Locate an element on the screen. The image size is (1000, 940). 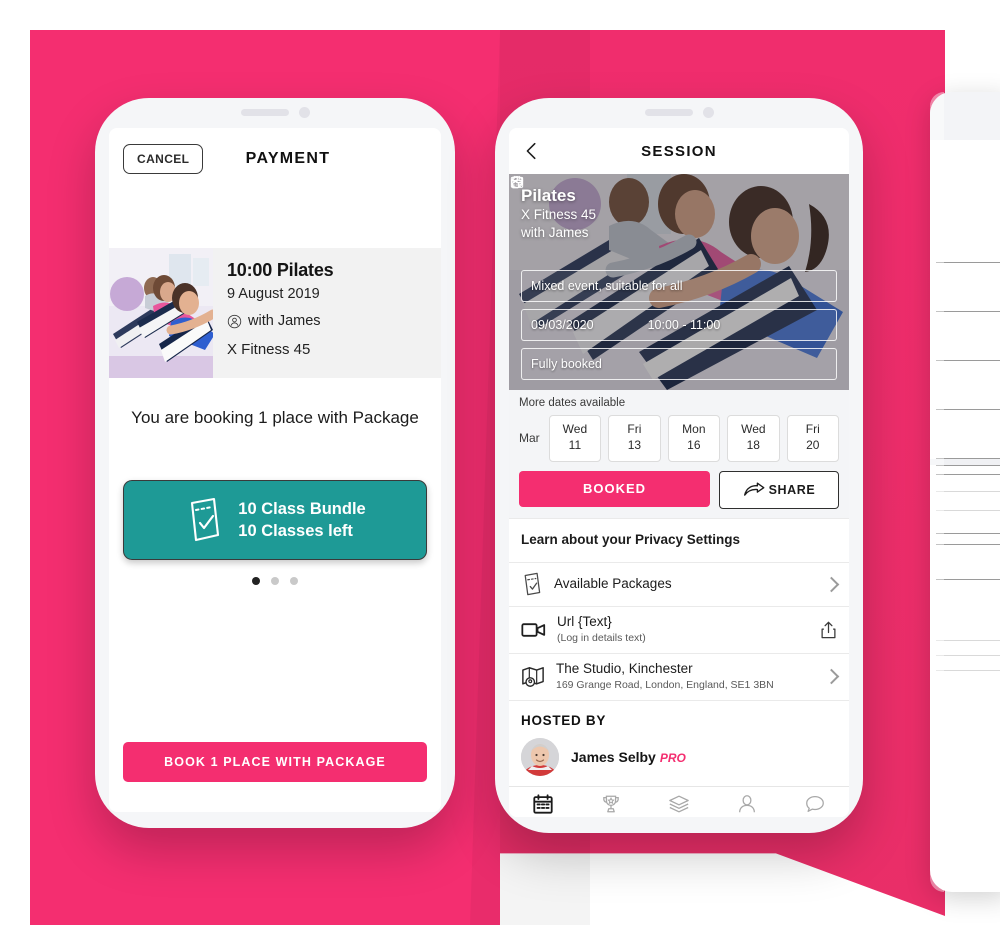
date-chip: Wed 11 is located at coordinates (575, 438).